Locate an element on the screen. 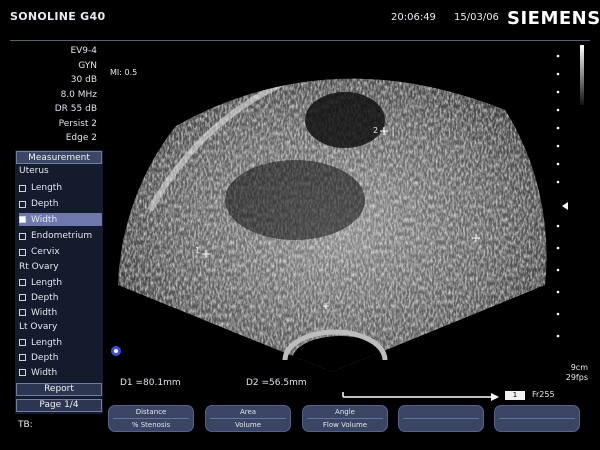 The image size is (600, 450). group-lt-ovary: Lt Ovary is located at coordinates (38, 327).